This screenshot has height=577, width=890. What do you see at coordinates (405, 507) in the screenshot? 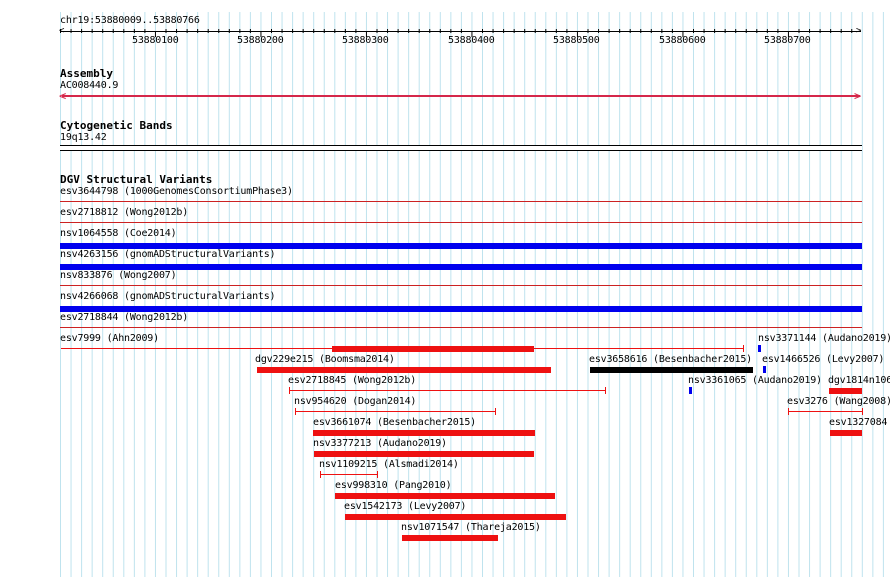
I see `dgv-variant-label: esv1542173 (Levy2007)` at bounding box center [405, 507].